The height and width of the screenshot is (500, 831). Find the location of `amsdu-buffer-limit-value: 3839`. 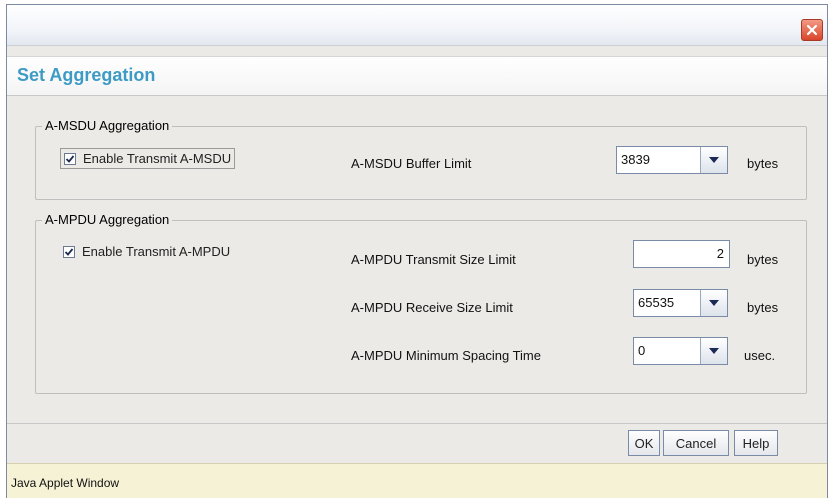

amsdu-buffer-limit-value: 3839 is located at coordinates (635, 159).